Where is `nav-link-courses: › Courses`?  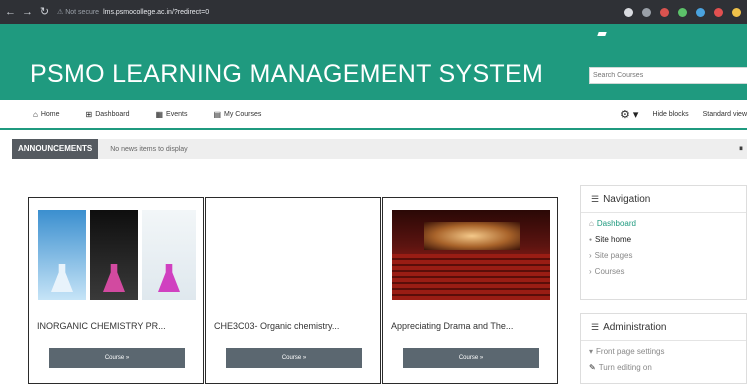
nav-link-courses: › Courses is located at coordinates (612, 272).